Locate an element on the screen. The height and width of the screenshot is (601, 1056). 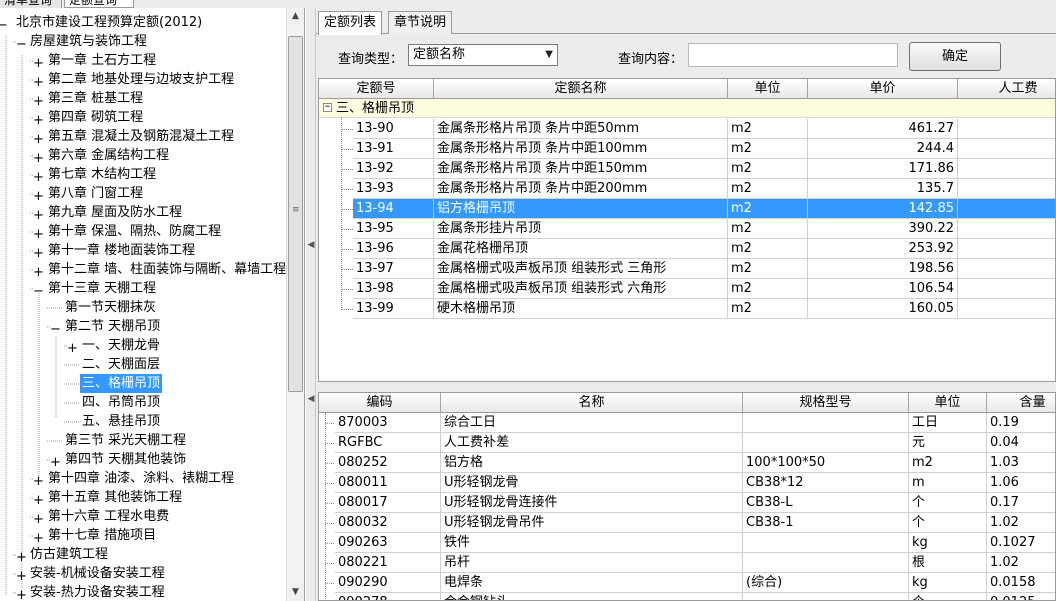
tree-scrollbar: ▲ ≡ ▼ is located at coordinates (295, 304).